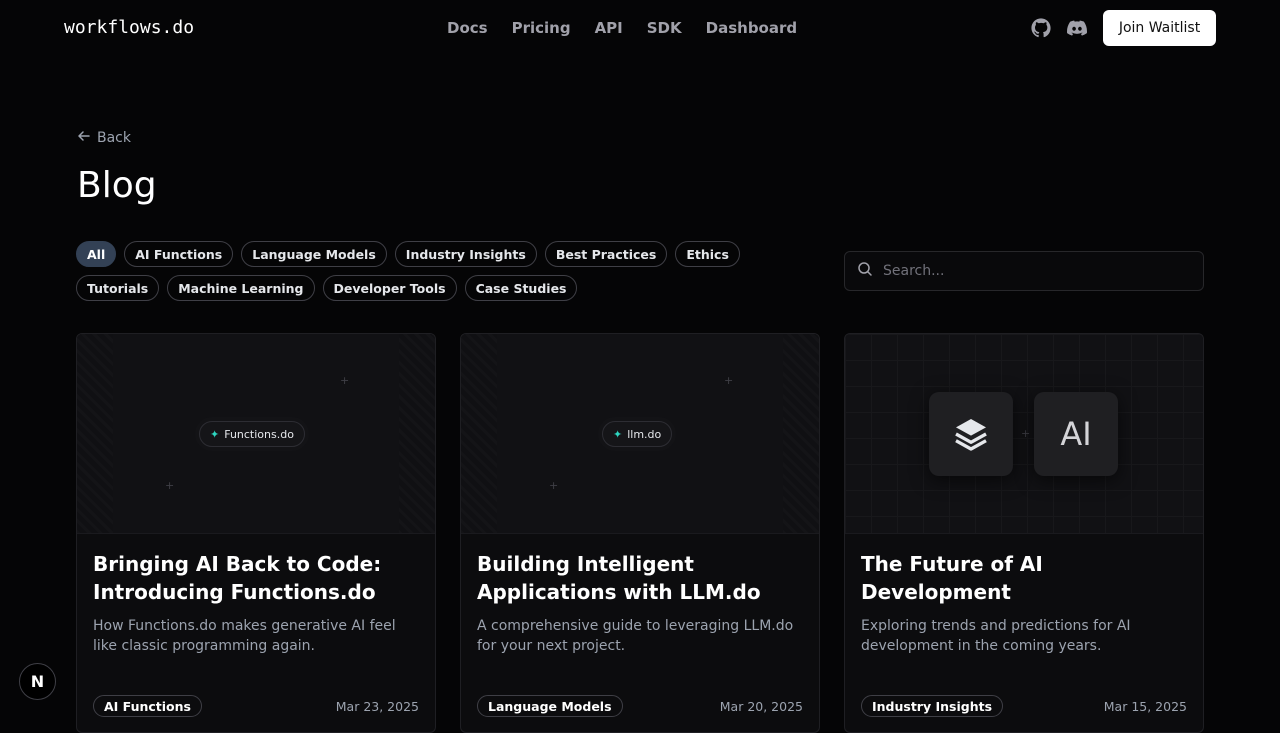 The image size is (1280, 733). What do you see at coordinates (664, 28) in the screenshot?
I see `nav-link-sdk: SDK` at bounding box center [664, 28].